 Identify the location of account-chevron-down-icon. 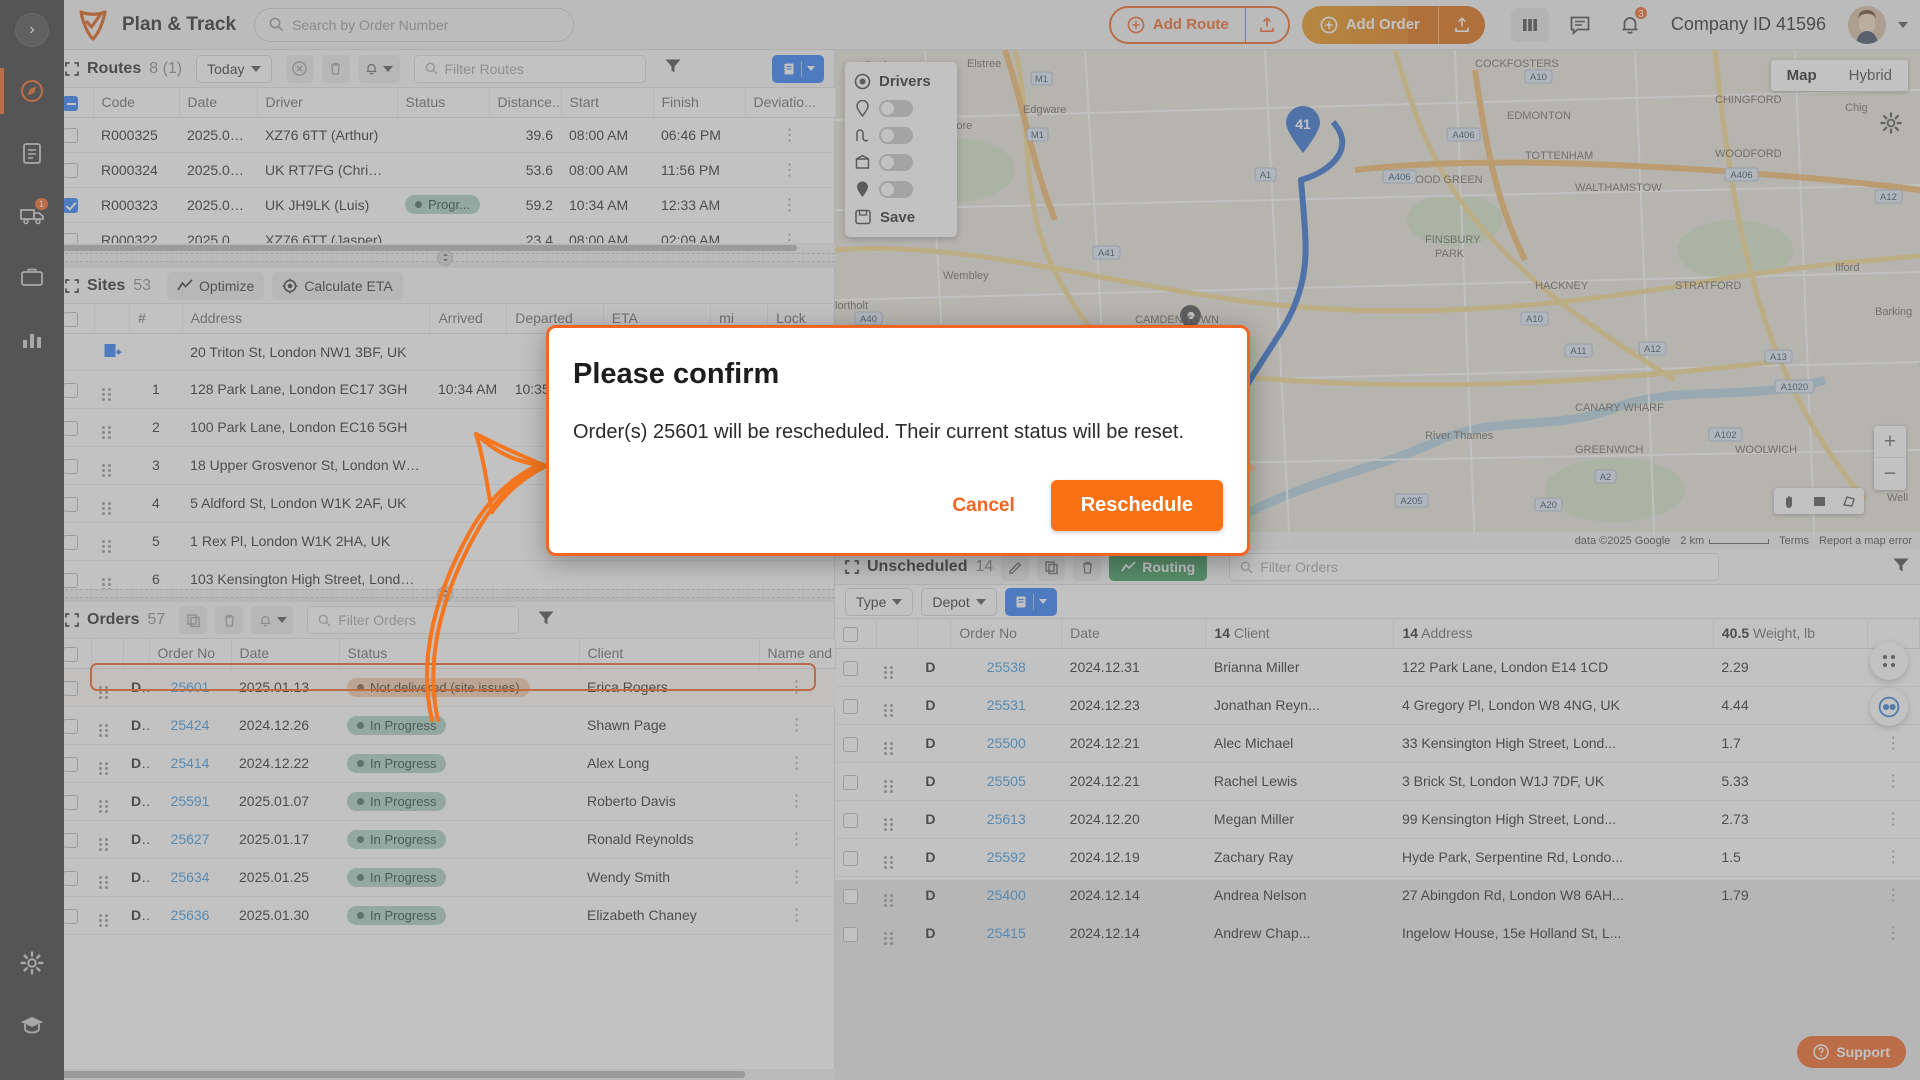
(1903, 24).